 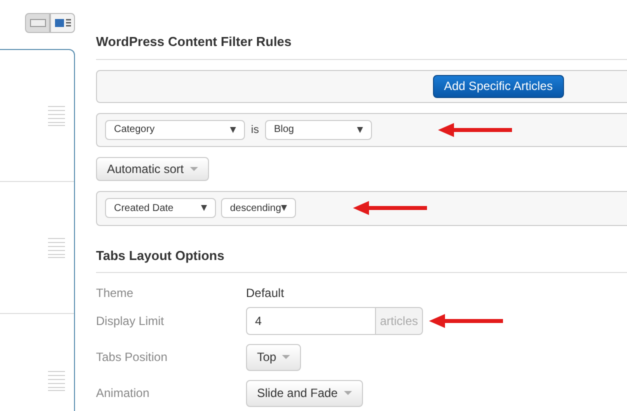 What do you see at coordinates (255, 130) in the screenshot?
I see `operator-label: is` at bounding box center [255, 130].